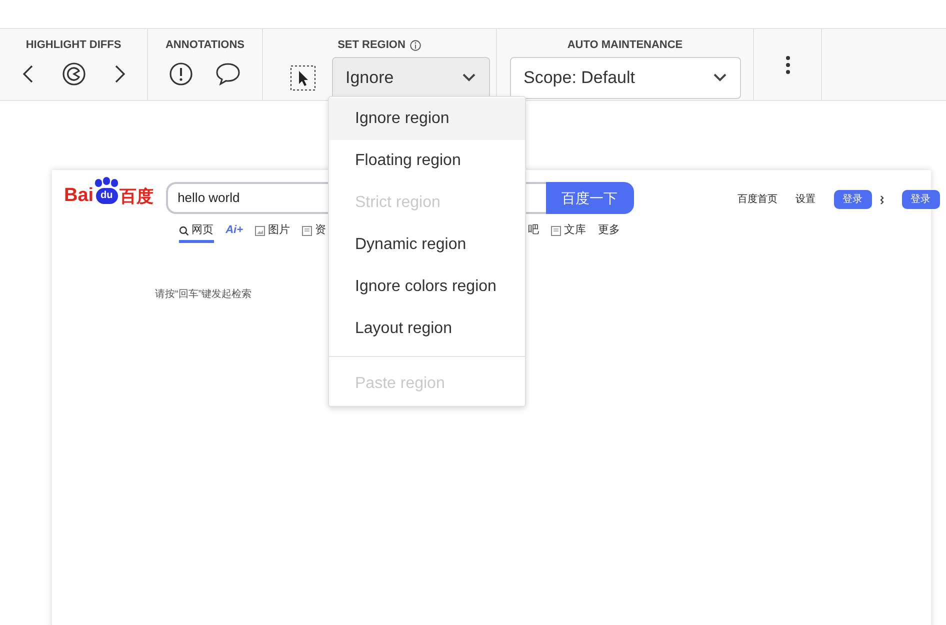  What do you see at coordinates (534, 232) in the screenshot?
I see `nav-tab: 吧` at bounding box center [534, 232].